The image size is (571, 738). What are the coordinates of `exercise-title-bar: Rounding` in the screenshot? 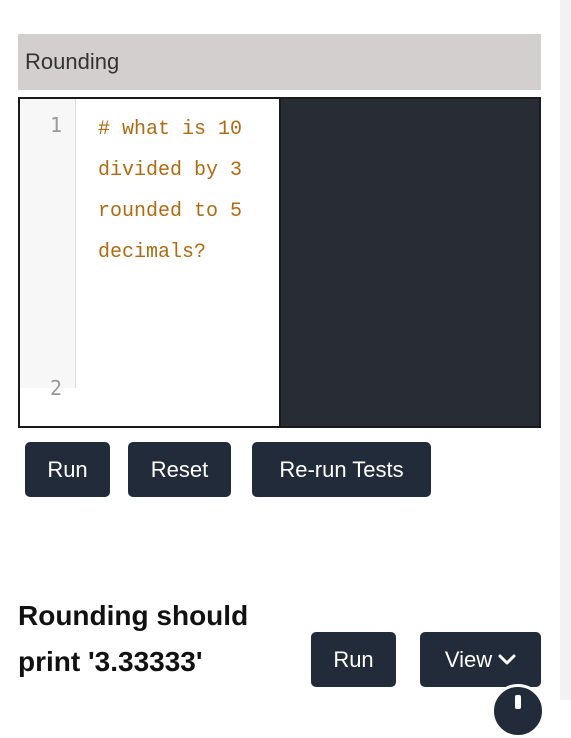 It's located at (279, 62).